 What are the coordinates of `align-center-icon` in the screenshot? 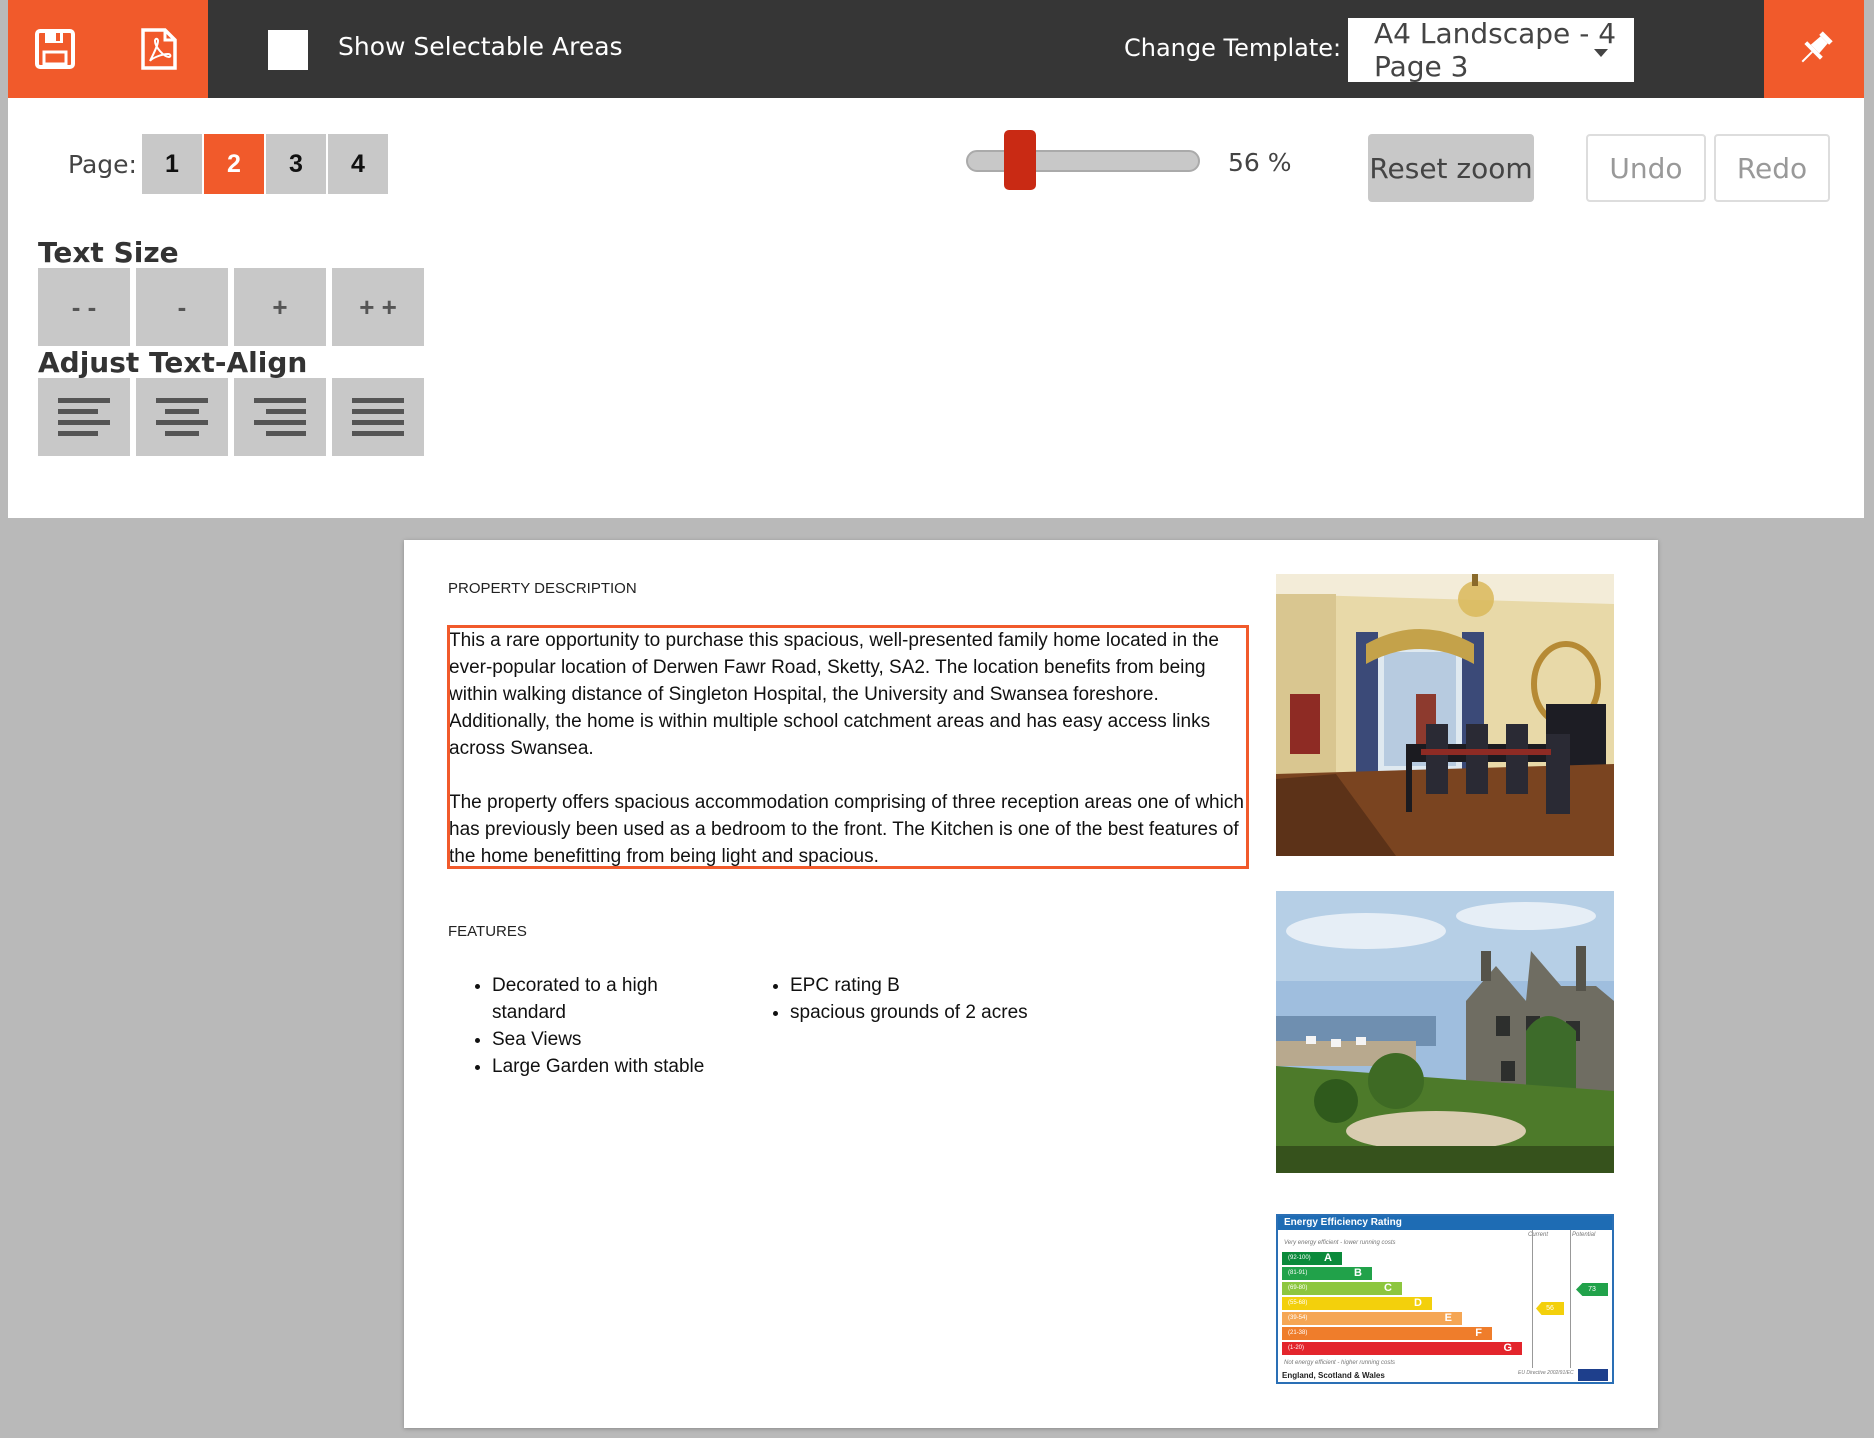 It's located at (182, 417).